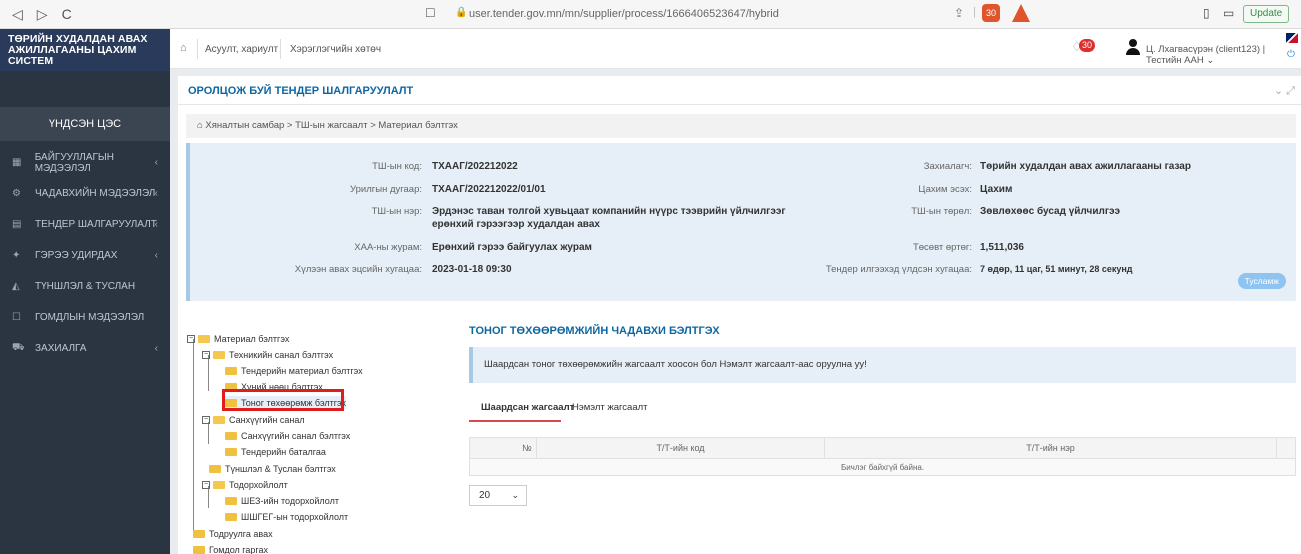 The height and width of the screenshot is (554, 1301). Describe the element at coordinates (301, 91) in the screenshot. I see `page-title: ОРОЛЦОЖ БУЙ ТЕНДЕР ШАЛГАРУУЛАЛТ` at that location.